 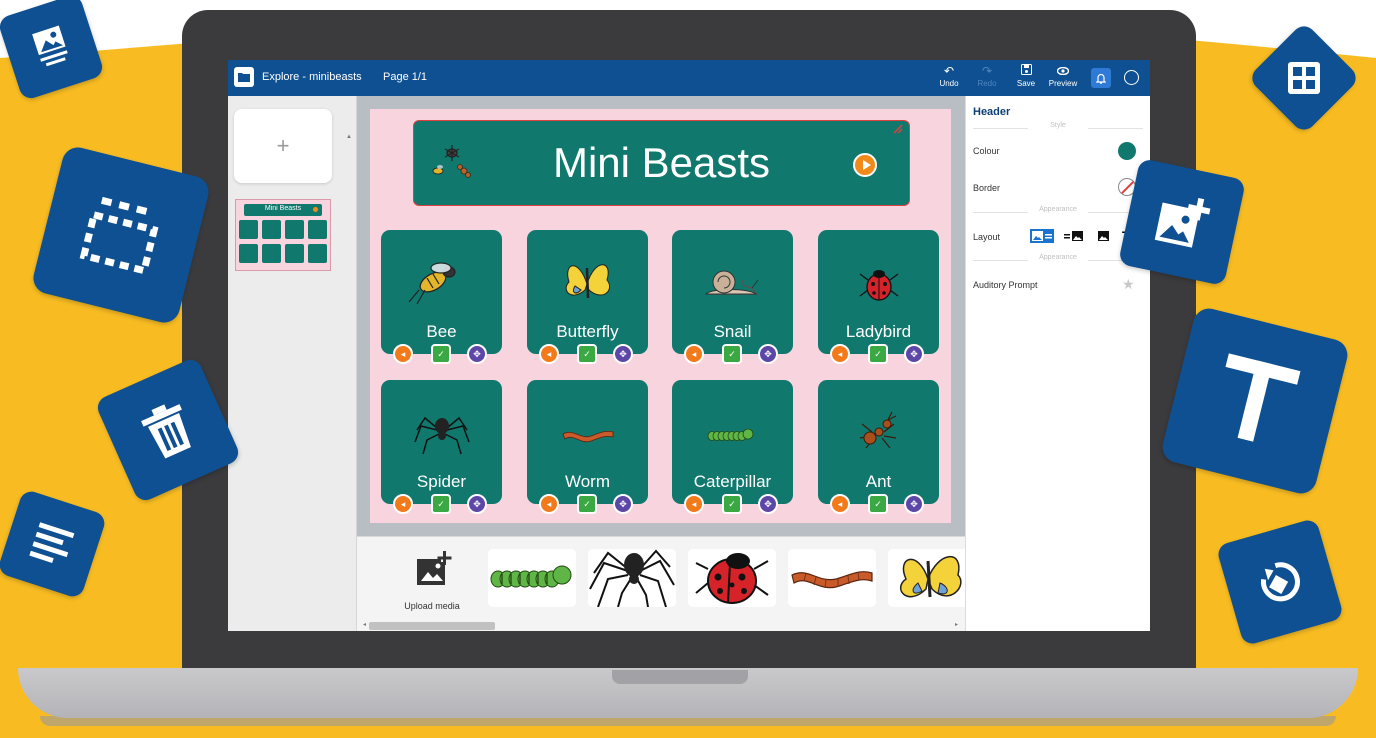 What do you see at coordinates (1280, 582) in the screenshot?
I see `rotate-icon` at bounding box center [1280, 582].